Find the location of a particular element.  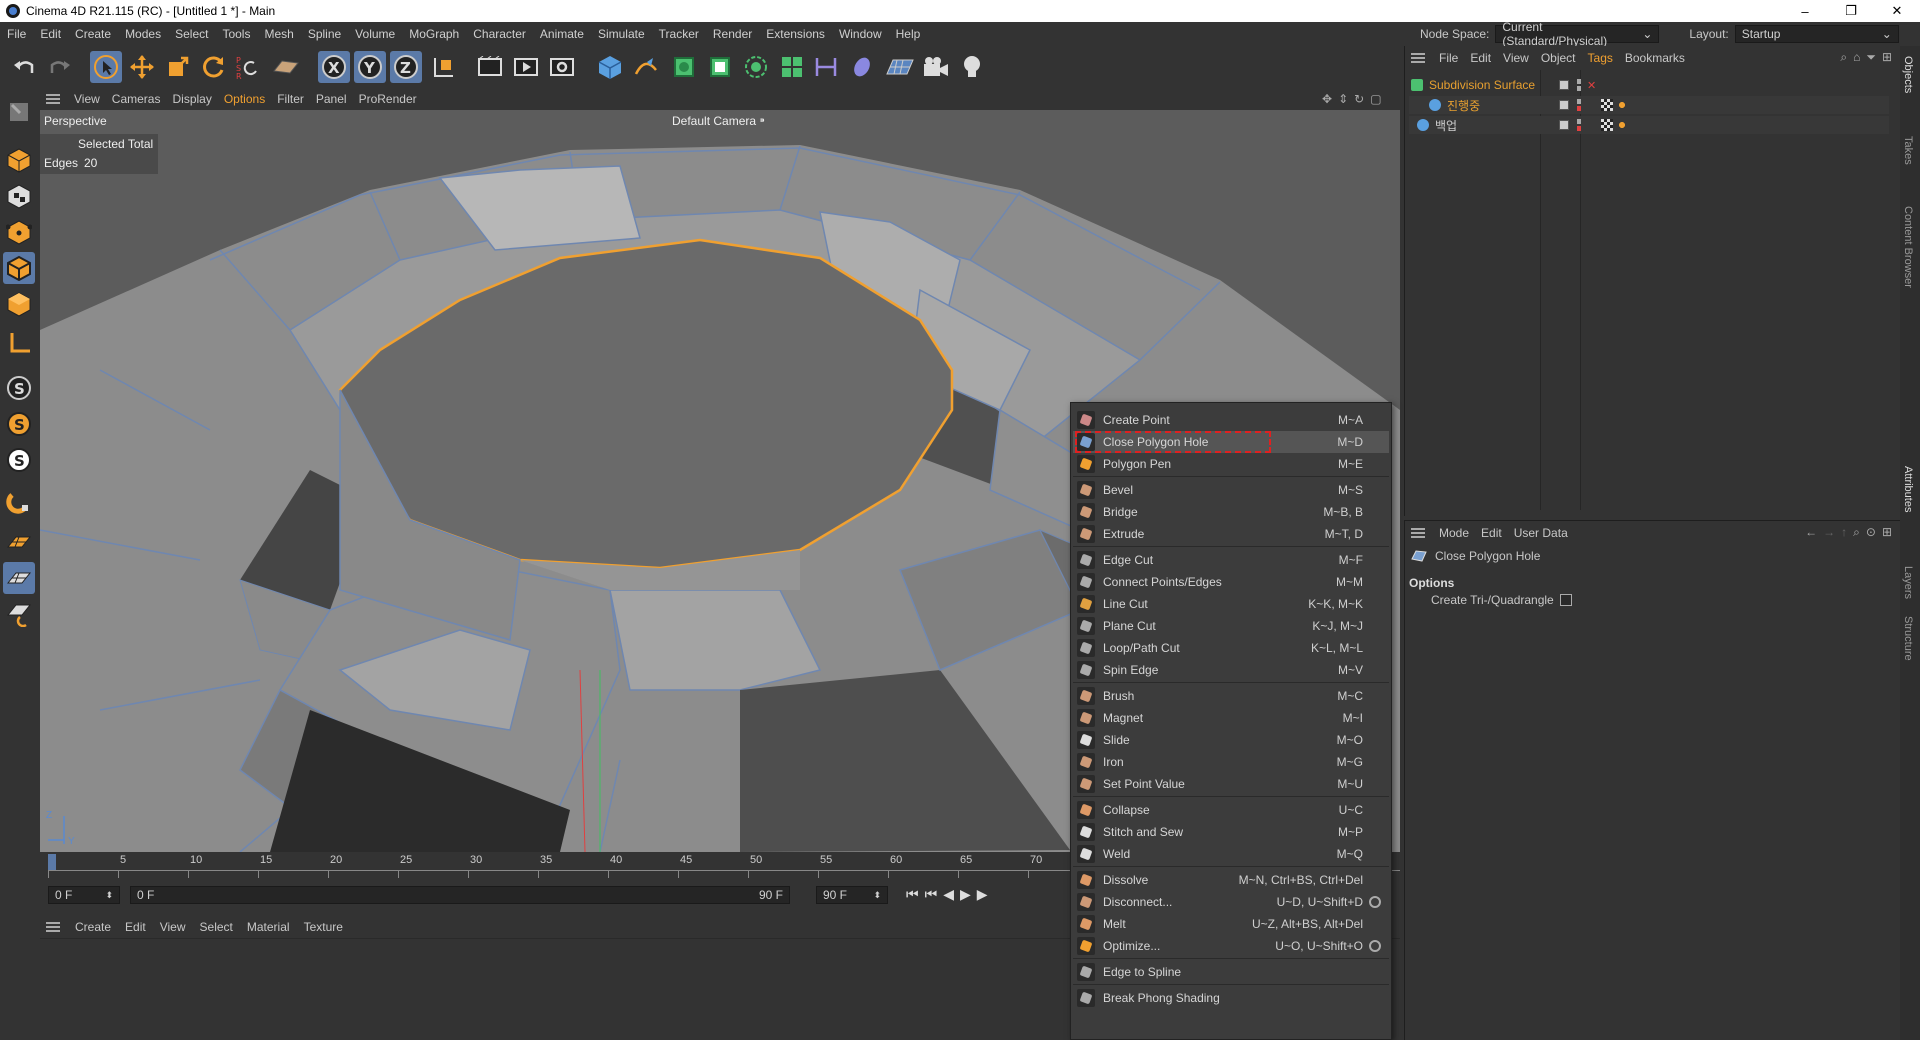

material-menu-material: Material is located at coordinates (268, 927).